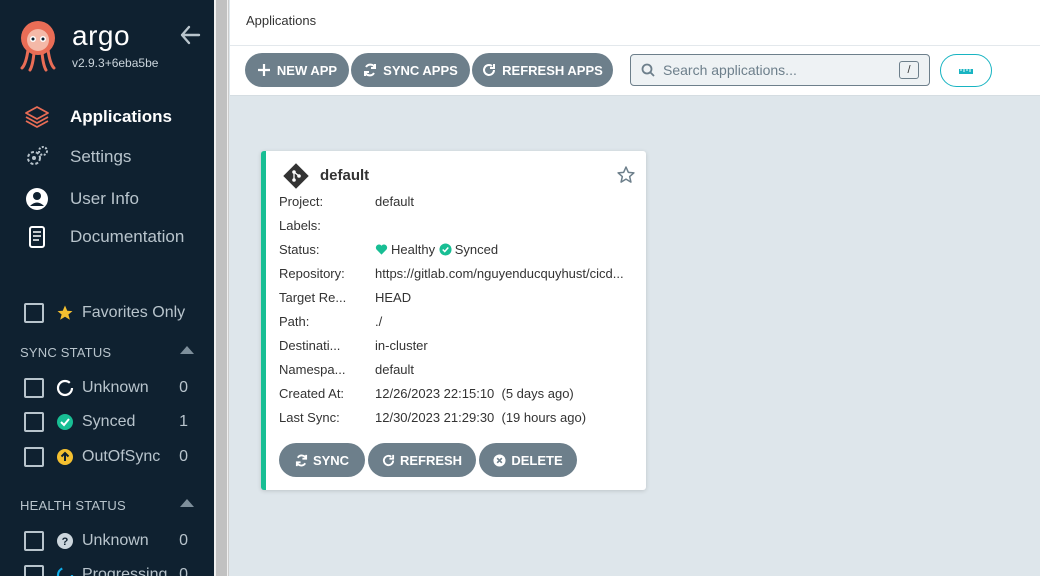 This screenshot has width=1040, height=576. Describe the element at coordinates (281, 20) in the screenshot. I see `breadcrumb: Applications` at that location.